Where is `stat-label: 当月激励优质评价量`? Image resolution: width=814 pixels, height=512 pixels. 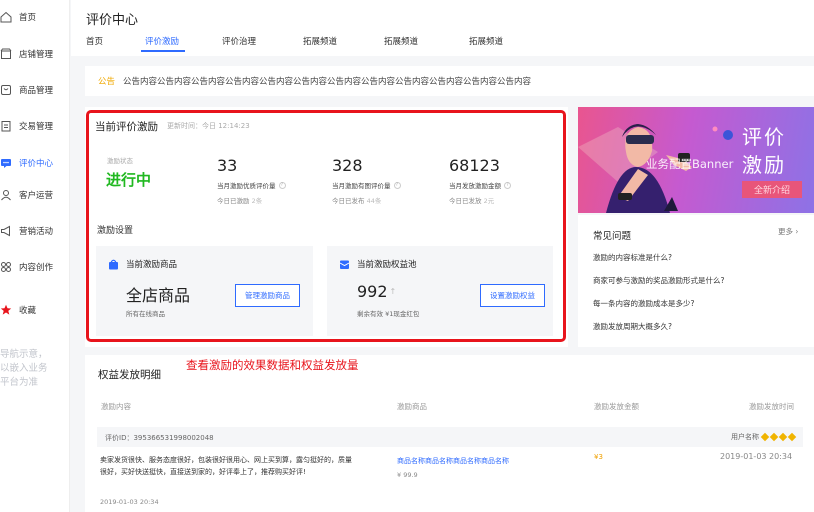 stat-label: 当月激励优质评价量 is located at coordinates (246, 186).